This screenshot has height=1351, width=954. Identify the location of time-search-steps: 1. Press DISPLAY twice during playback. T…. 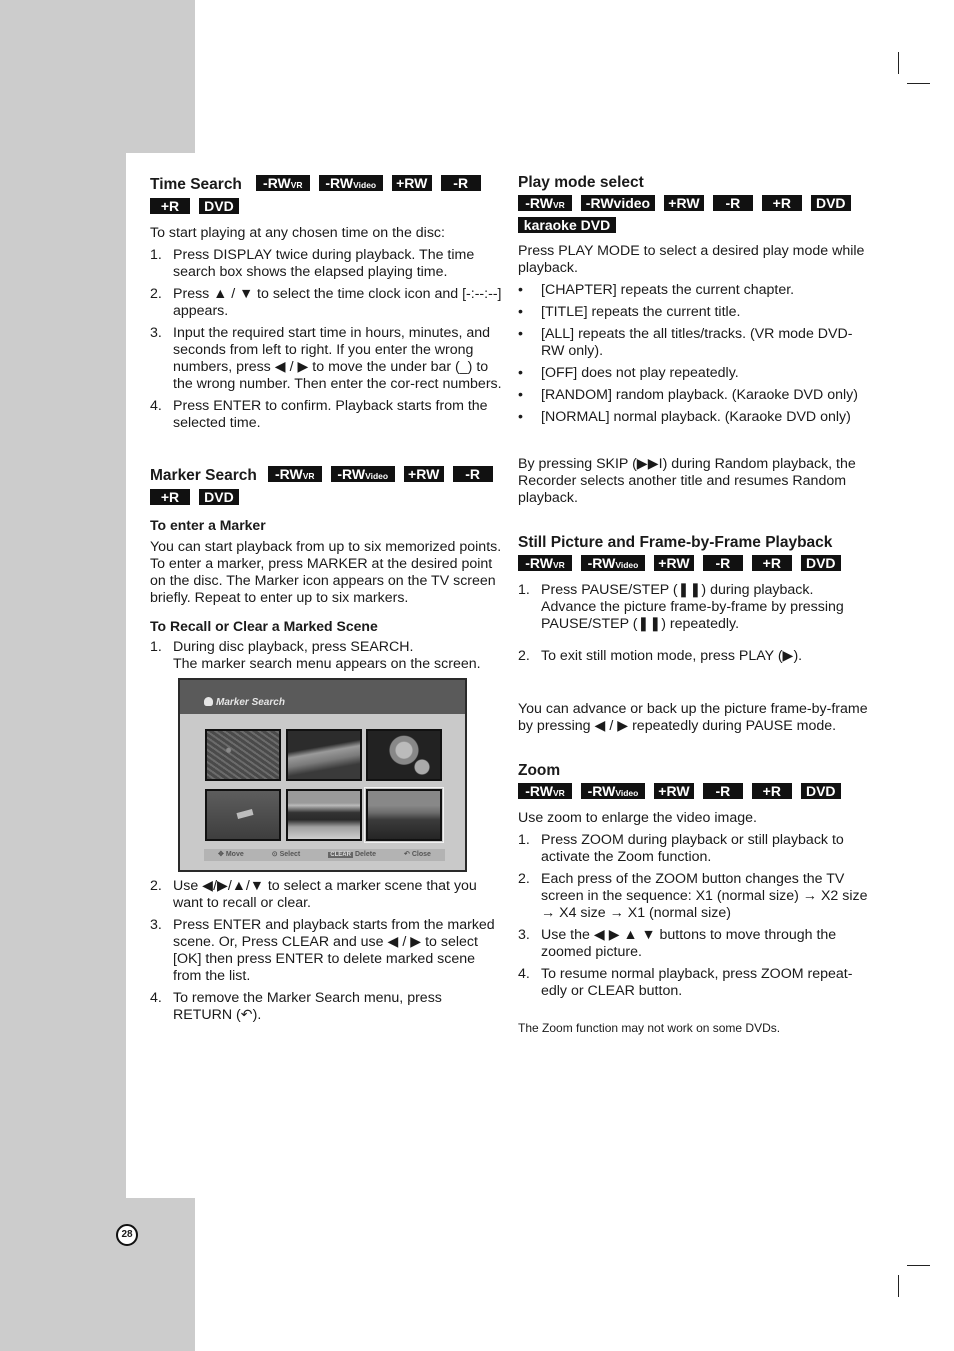
(326, 339).